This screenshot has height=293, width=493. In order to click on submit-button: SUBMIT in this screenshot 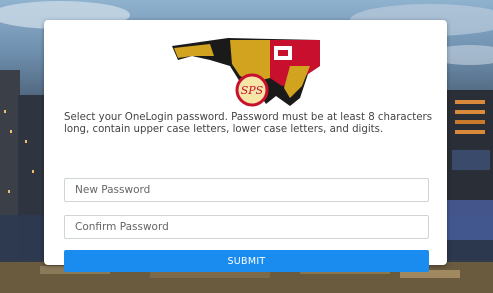, I will do `click(246, 261)`.